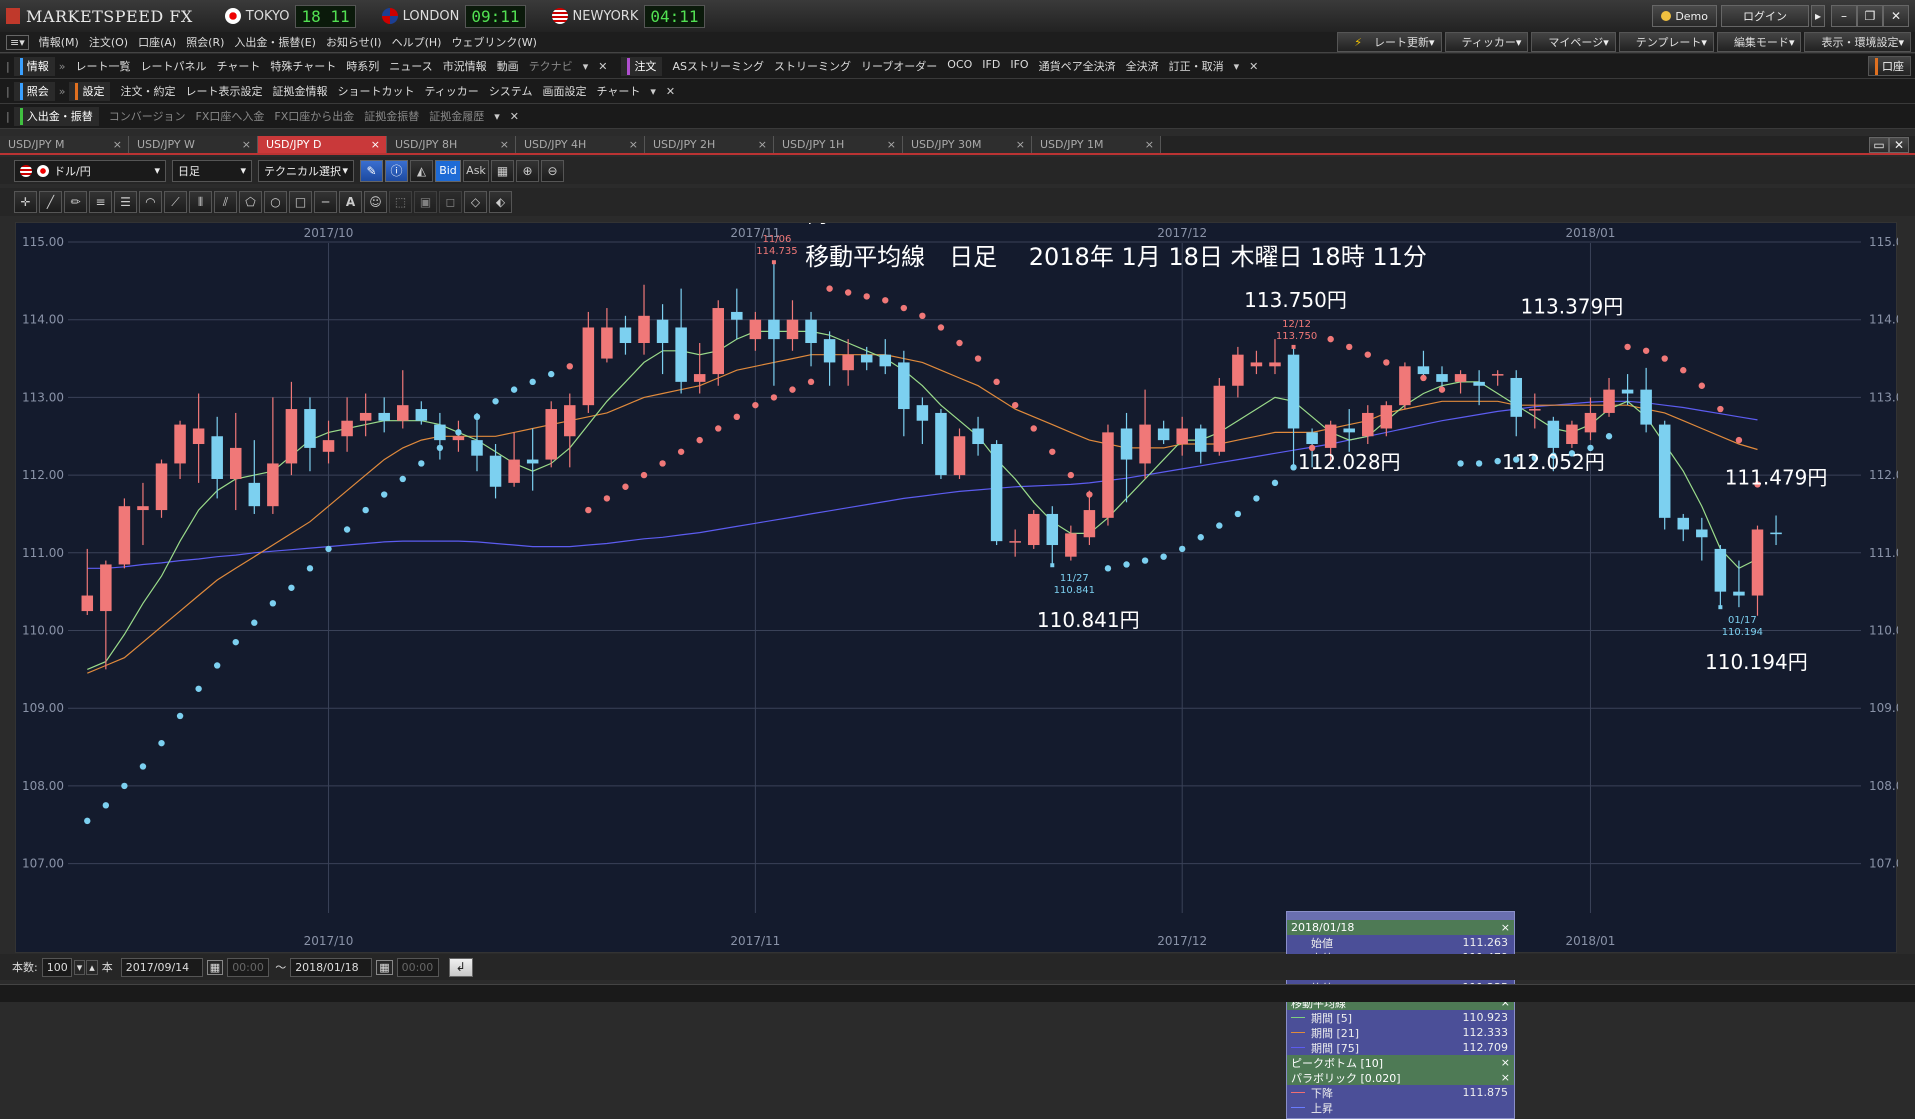  What do you see at coordinates (193, 144) in the screenshot?
I see `tab-chart: USD/JPY W ×` at bounding box center [193, 144].